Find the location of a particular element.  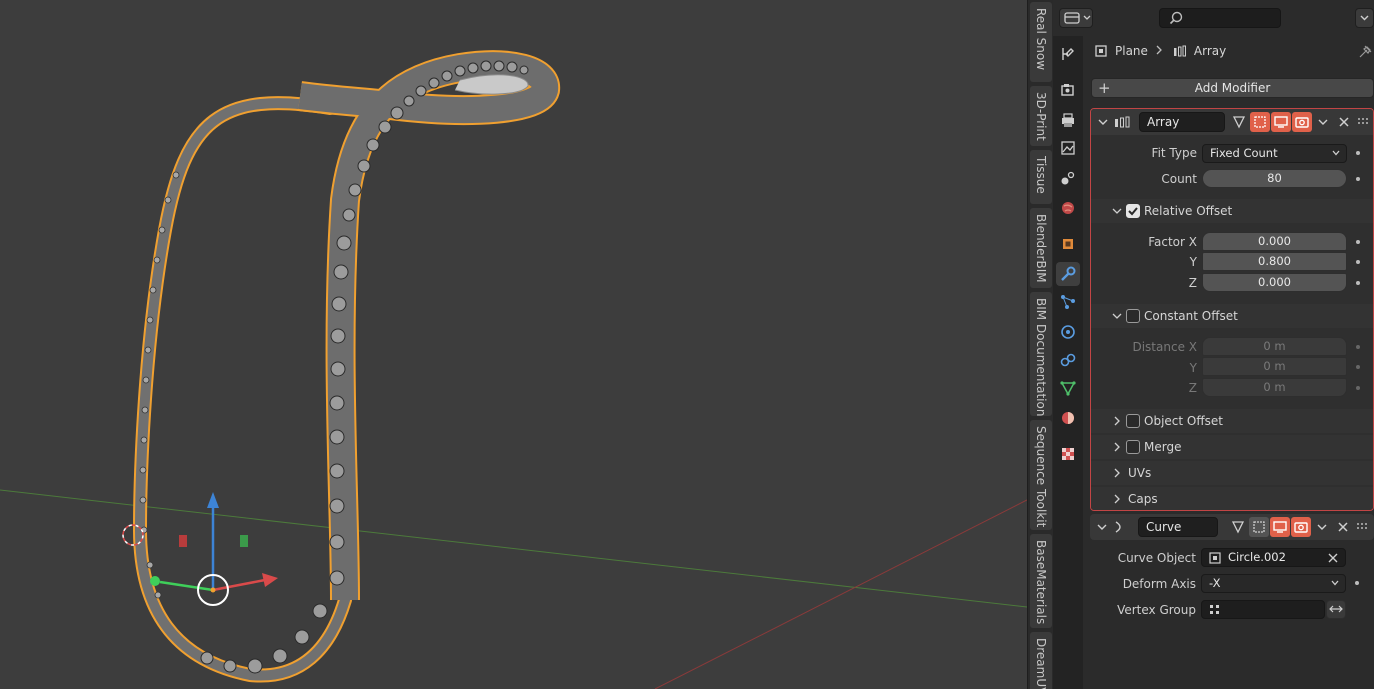

chevron-down-icon is located at coordinates (1335, 583).